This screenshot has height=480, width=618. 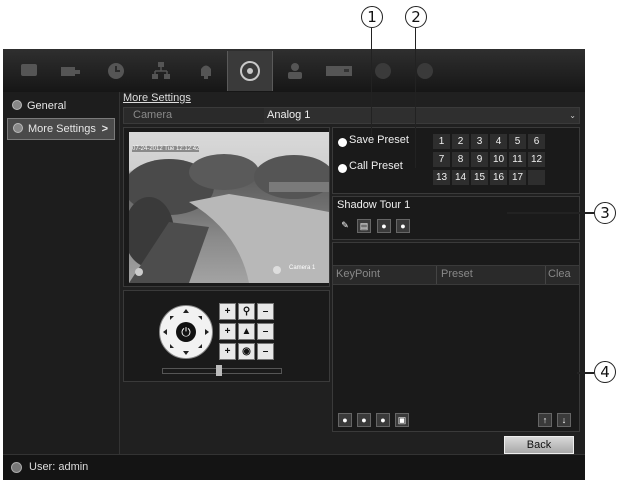 What do you see at coordinates (379, 140) in the screenshot?
I see `save-preset-label: Save Preset` at bounding box center [379, 140].